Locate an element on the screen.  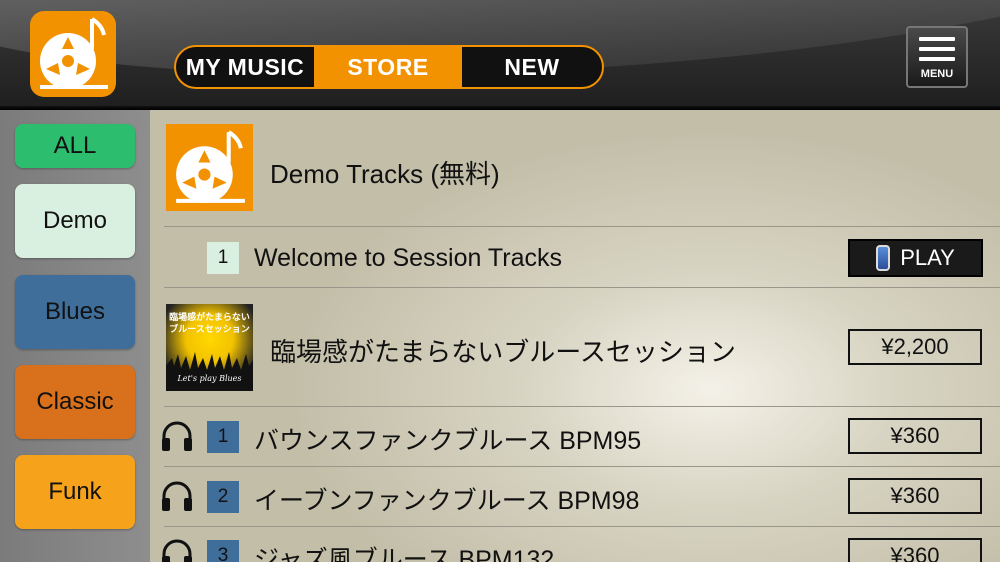
menu-label: MENU is located at coordinates (937, 74).